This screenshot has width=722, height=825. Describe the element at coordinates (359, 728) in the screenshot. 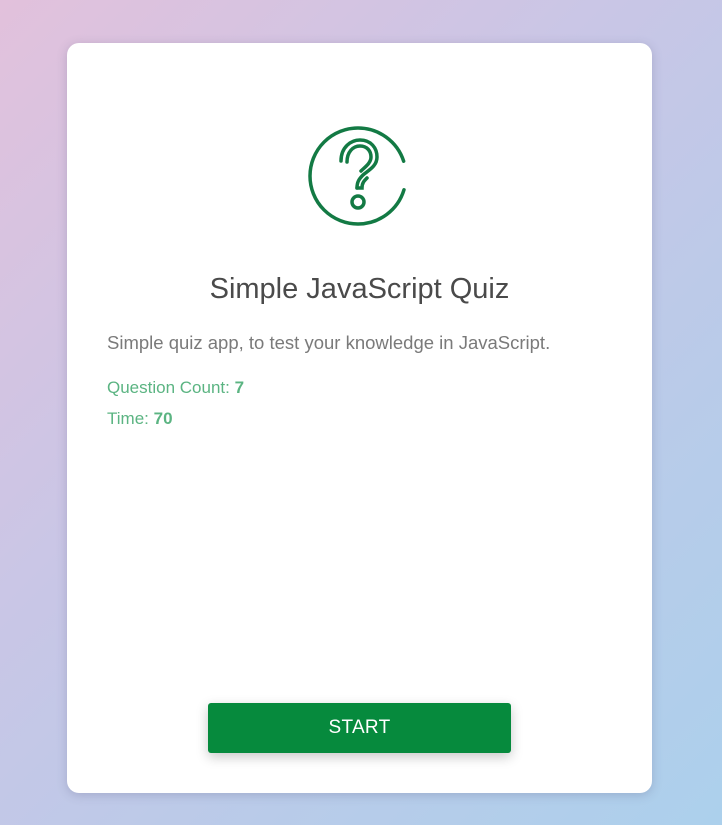

I see `start-button: START` at that location.